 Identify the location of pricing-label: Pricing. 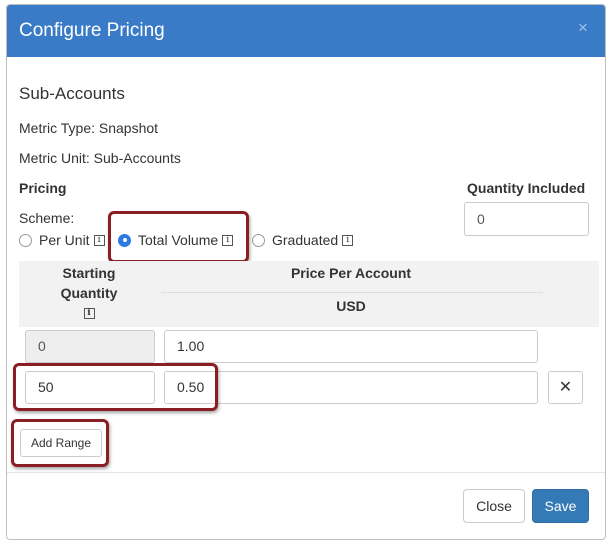
(43, 188).